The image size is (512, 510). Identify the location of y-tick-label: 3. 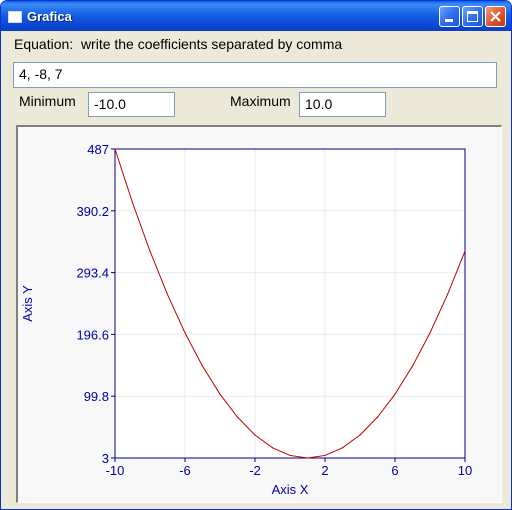
(105, 458).